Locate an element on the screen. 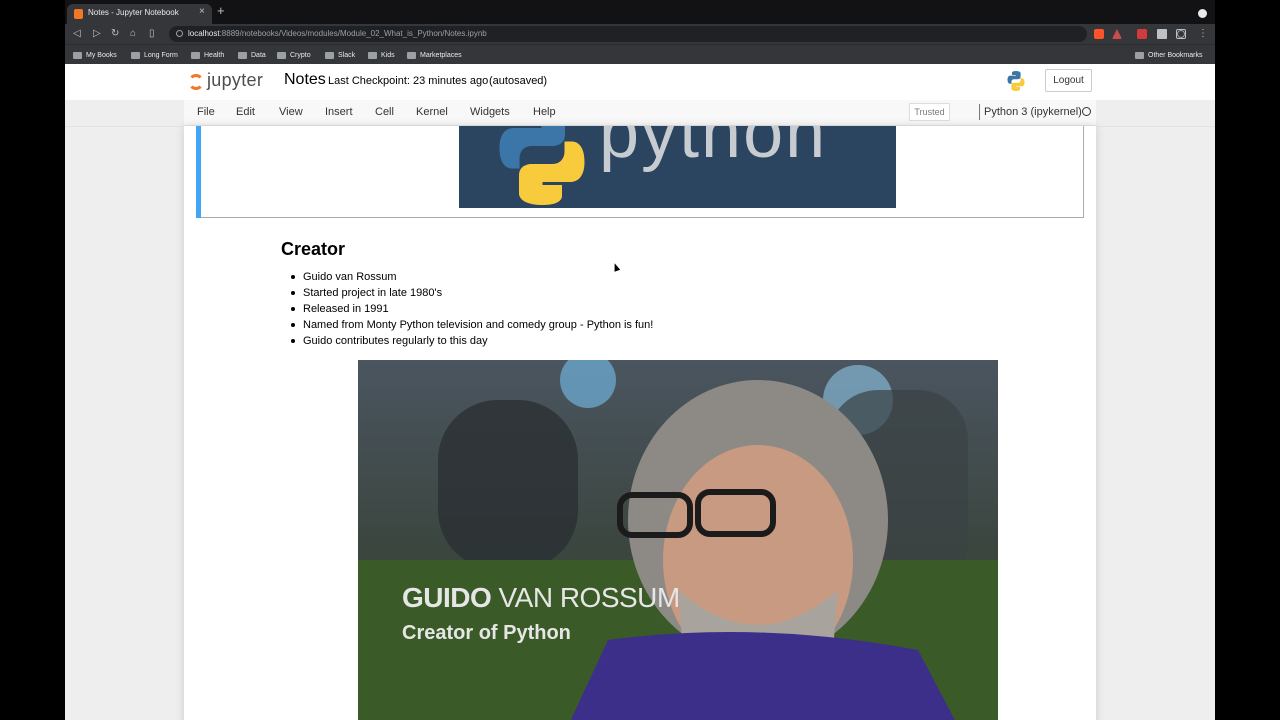 This screenshot has width=1280, height=720. home-icon: ⌂ is located at coordinates (133, 34).